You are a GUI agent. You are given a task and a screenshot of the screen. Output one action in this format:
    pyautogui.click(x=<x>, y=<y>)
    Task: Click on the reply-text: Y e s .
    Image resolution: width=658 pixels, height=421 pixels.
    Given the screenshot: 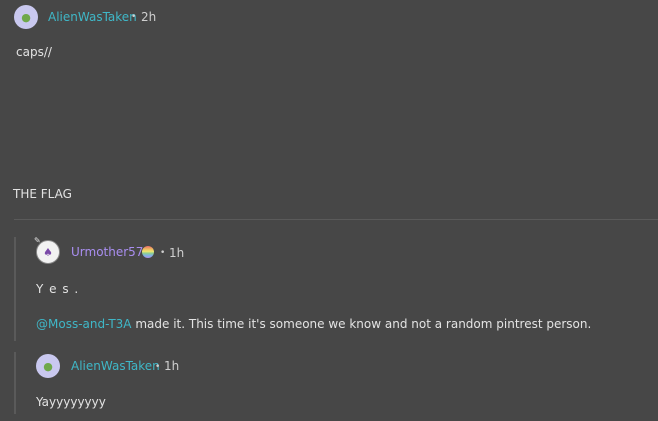 What is the action you would take?
    pyautogui.click(x=58, y=289)
    